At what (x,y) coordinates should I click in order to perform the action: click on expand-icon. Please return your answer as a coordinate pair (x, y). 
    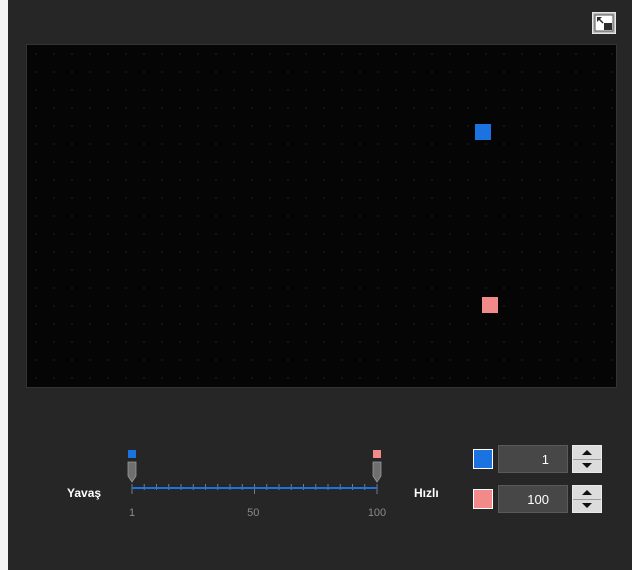
    Looking at the image, I should click on (604, 23).